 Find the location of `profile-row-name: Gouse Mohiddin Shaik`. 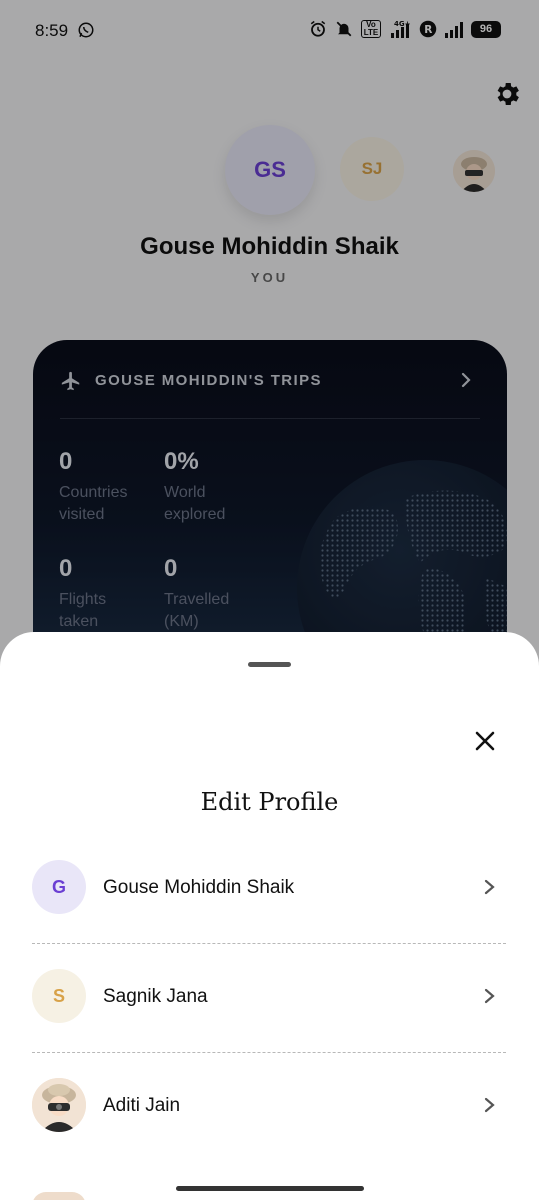

profile-row-name: Gouse Mohiddin Shaik is located at coordinates (199, 887).